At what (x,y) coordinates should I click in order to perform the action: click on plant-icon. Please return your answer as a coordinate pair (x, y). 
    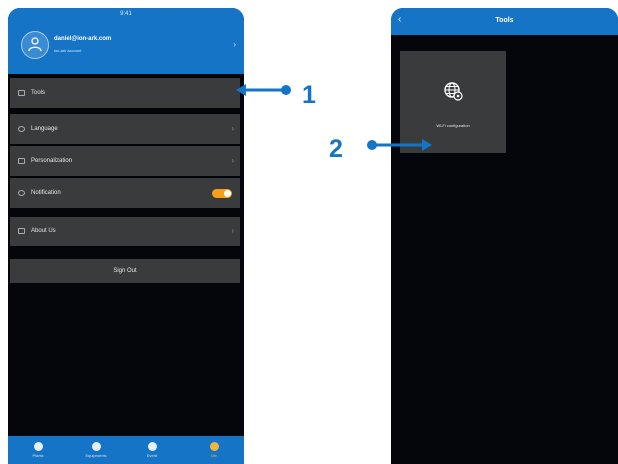
    Looking at the image, I should click on (38, 446).